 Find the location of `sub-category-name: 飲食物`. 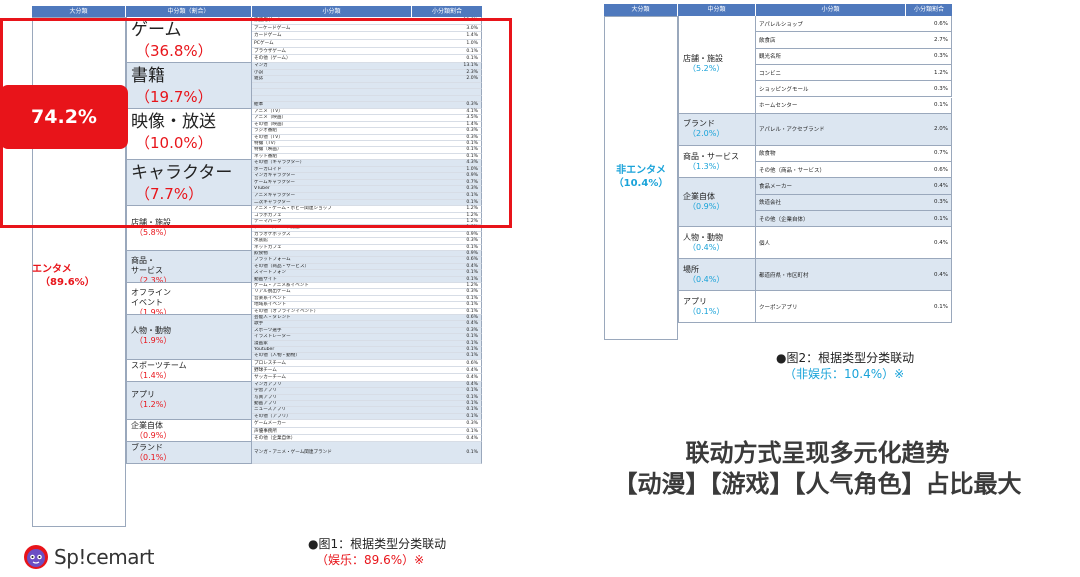

sub-category-name: 飲食物 is located at coordinates (261, 253).